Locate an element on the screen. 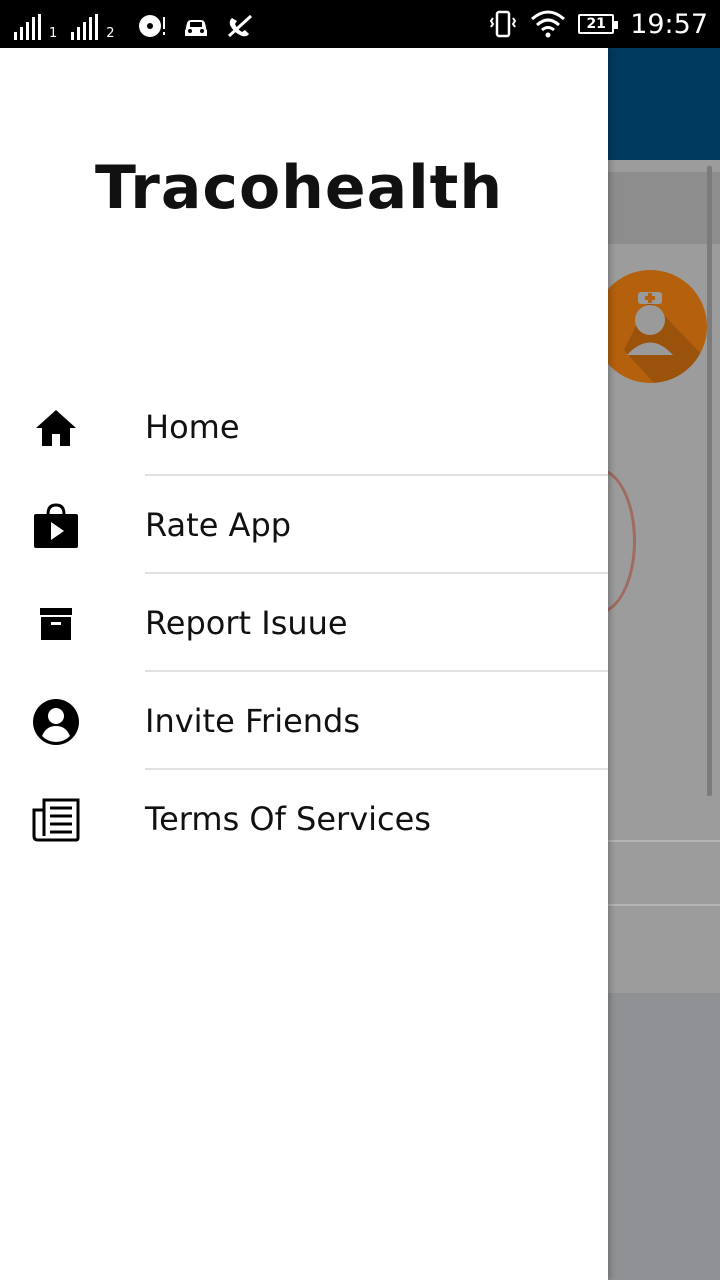 The width and height of the screenshot is (720, 1280). sim1-label: 1 is located at coordinates (53, 33).